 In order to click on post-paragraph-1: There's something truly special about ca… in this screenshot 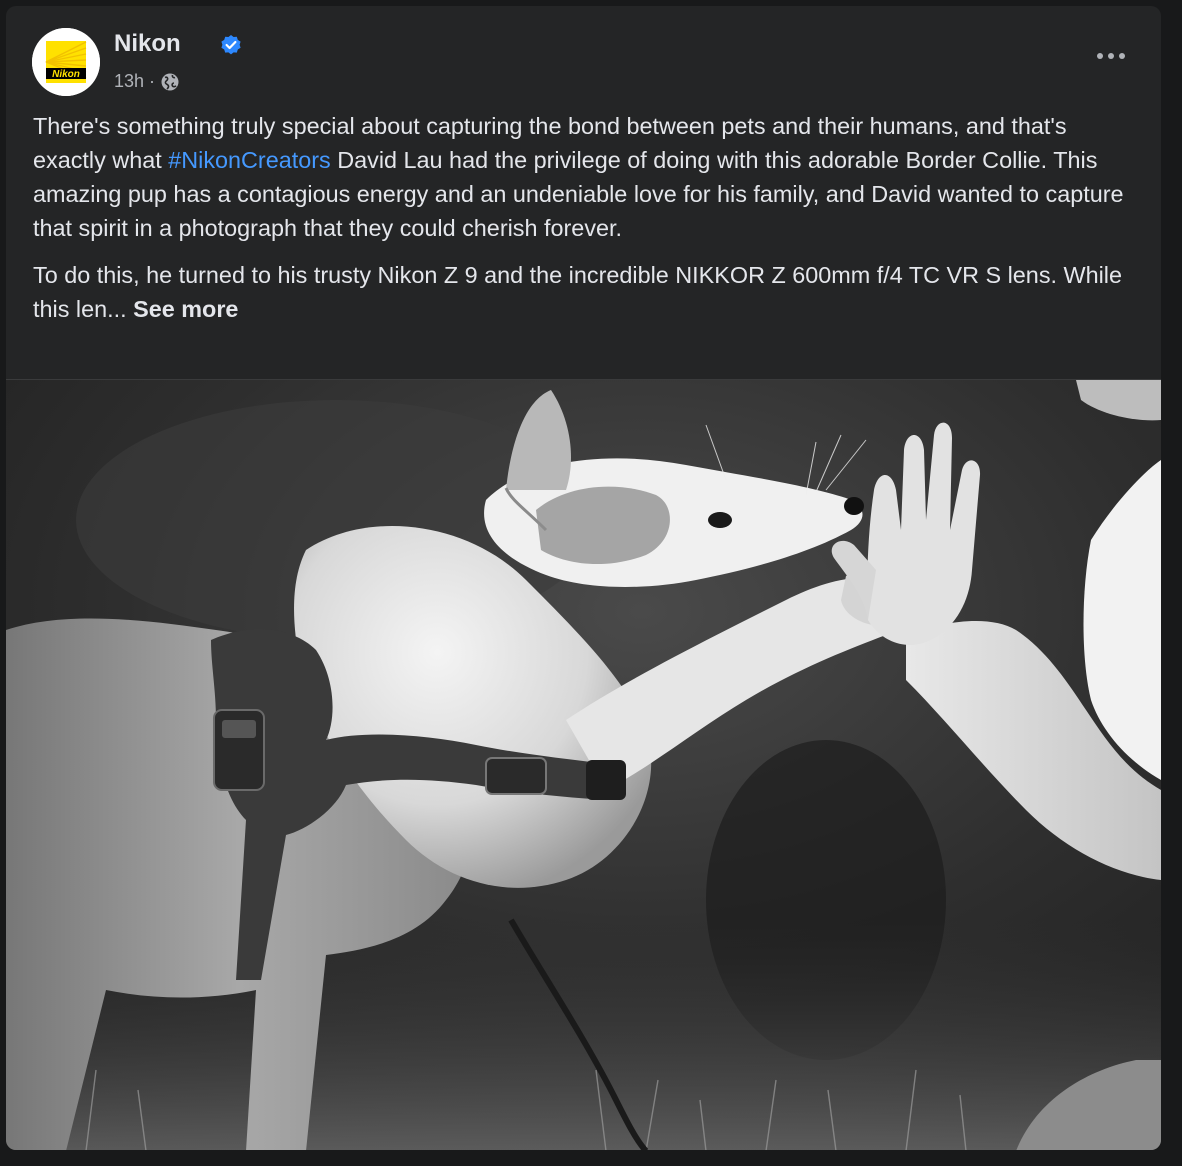, I will do `click(585, 177)`.